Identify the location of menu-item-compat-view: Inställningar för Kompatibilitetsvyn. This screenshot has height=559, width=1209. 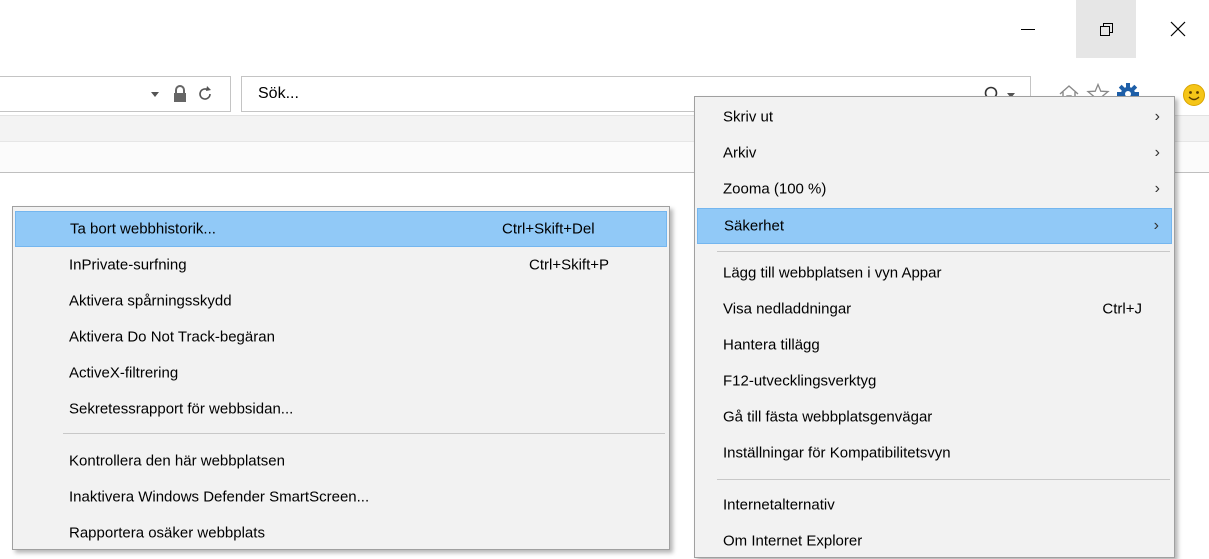
(934, 453).